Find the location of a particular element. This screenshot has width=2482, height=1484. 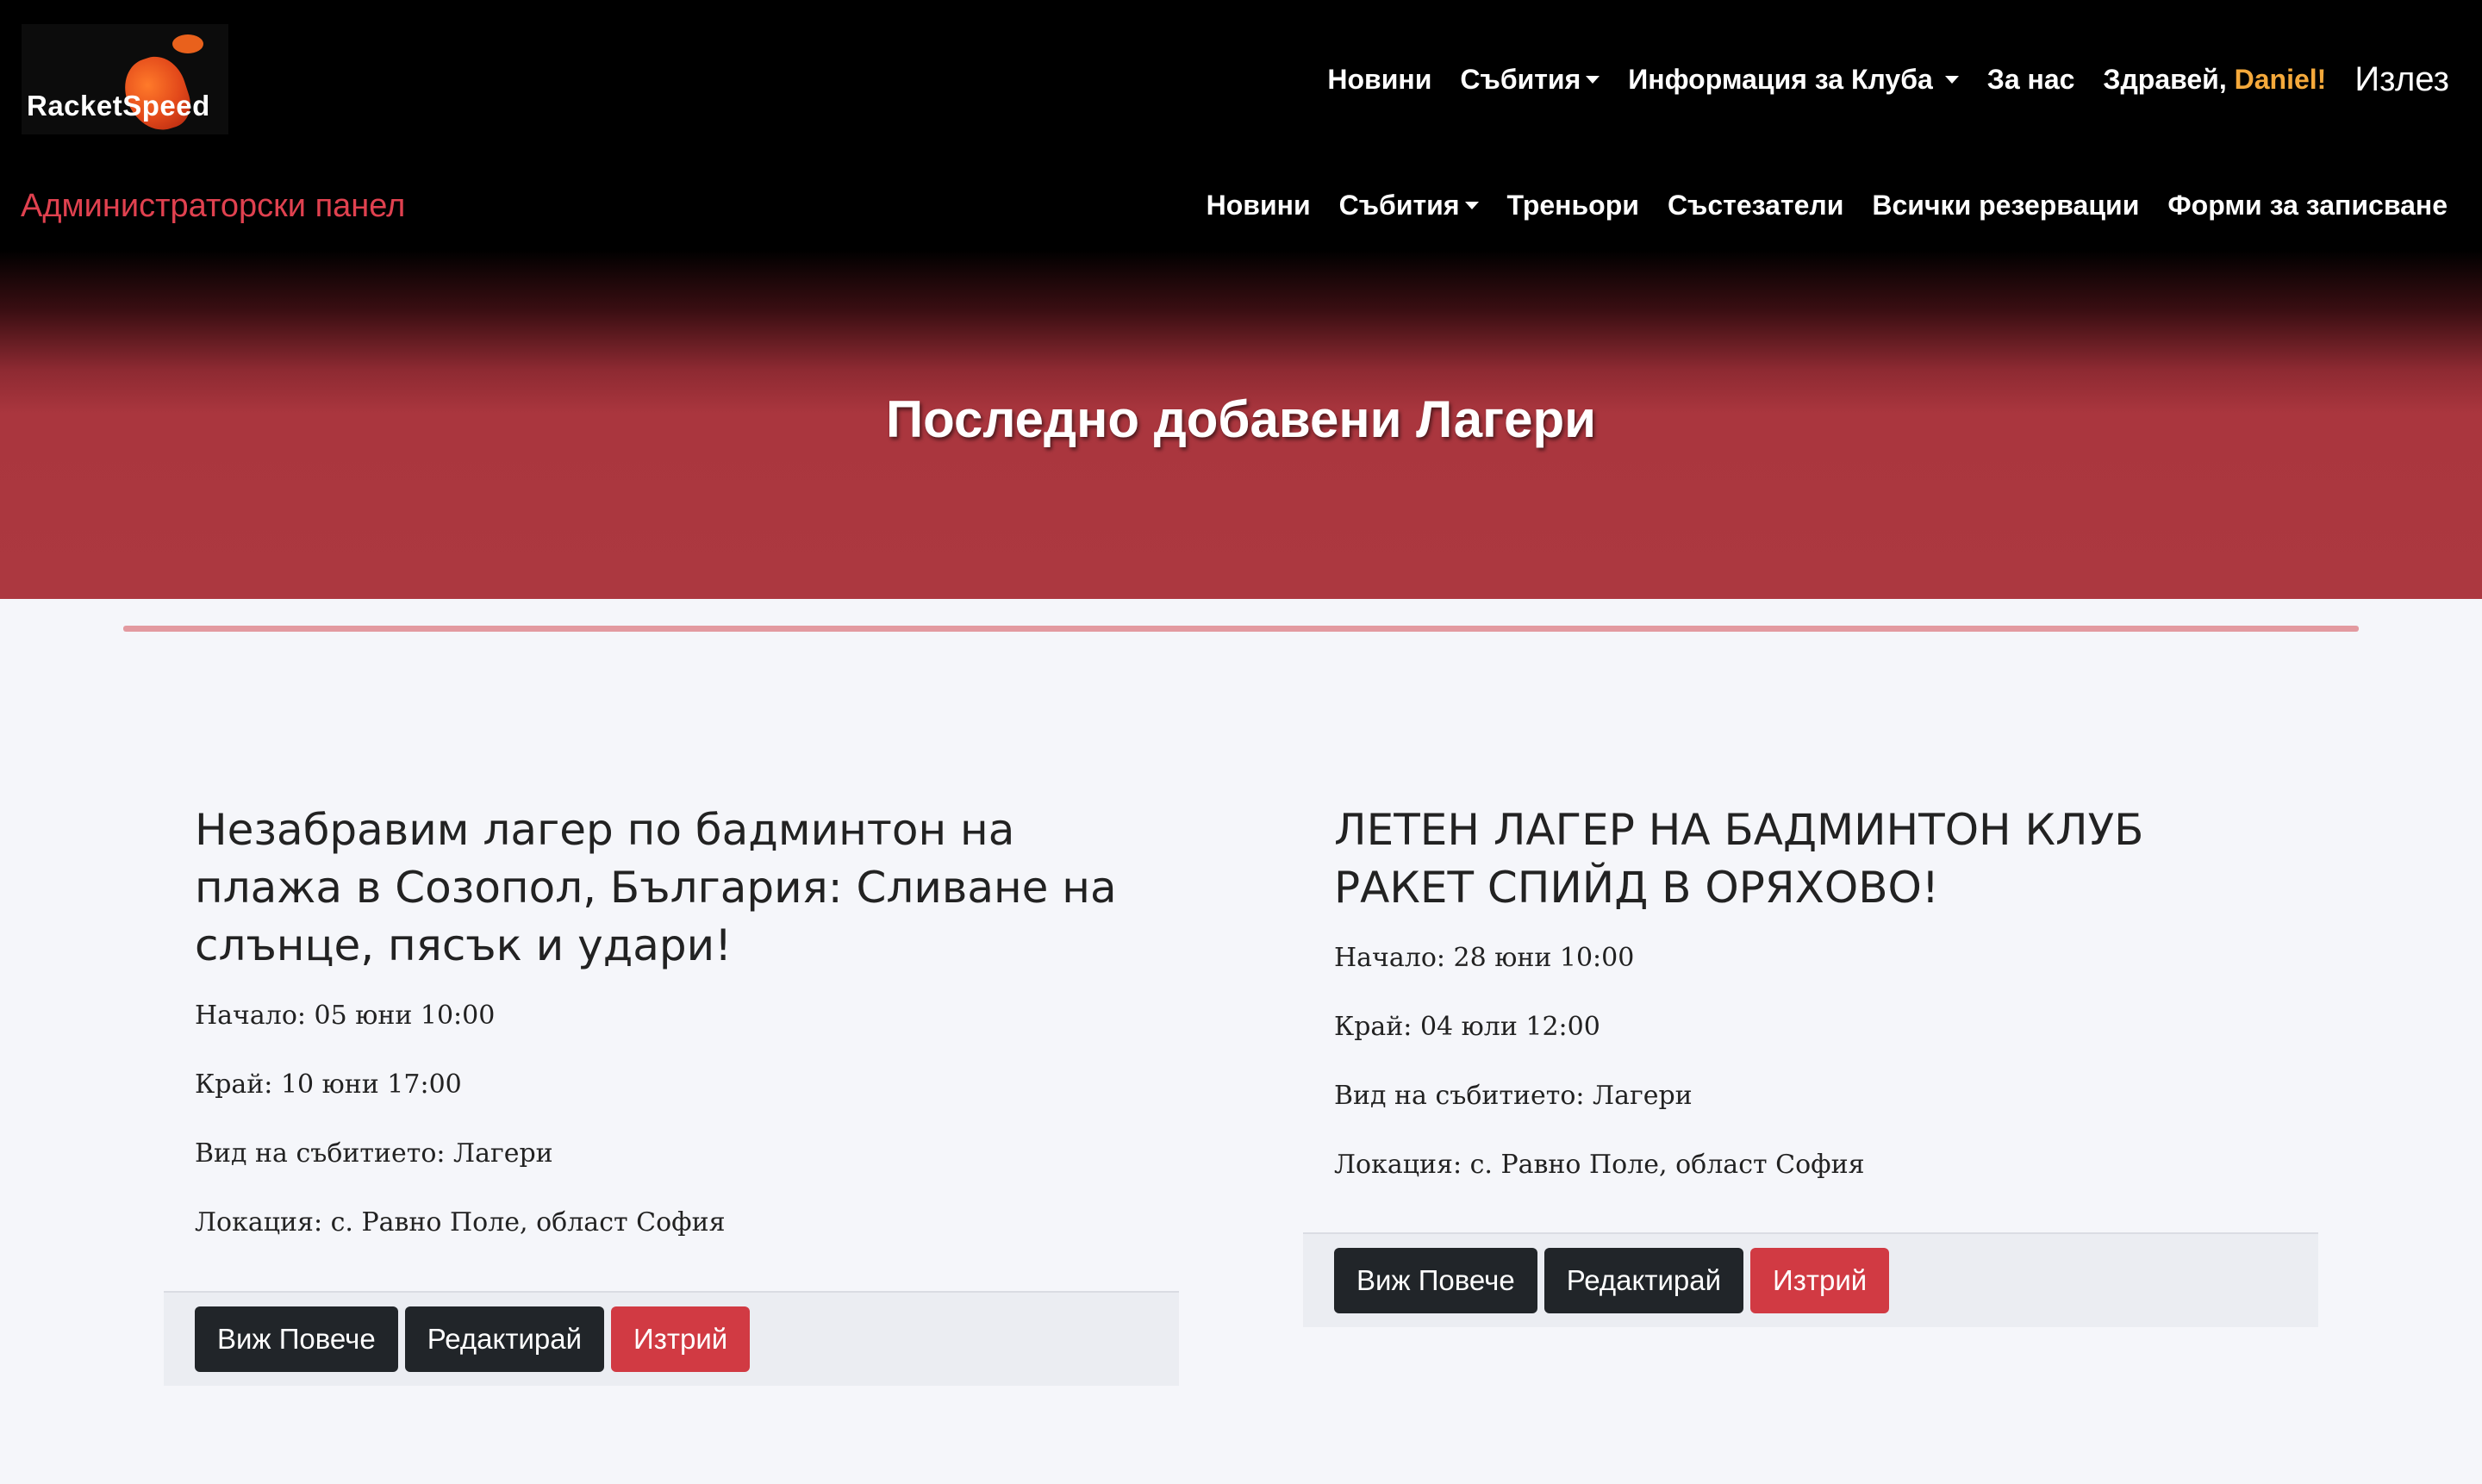

nav-about: За нас is located at coordinates (2031, 80).